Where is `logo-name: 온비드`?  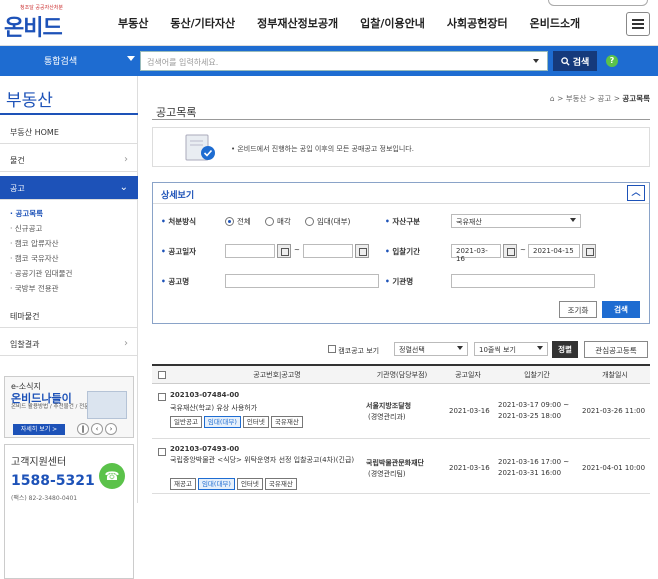 logo-name: 온비드 is located at coordinates (33, 28).